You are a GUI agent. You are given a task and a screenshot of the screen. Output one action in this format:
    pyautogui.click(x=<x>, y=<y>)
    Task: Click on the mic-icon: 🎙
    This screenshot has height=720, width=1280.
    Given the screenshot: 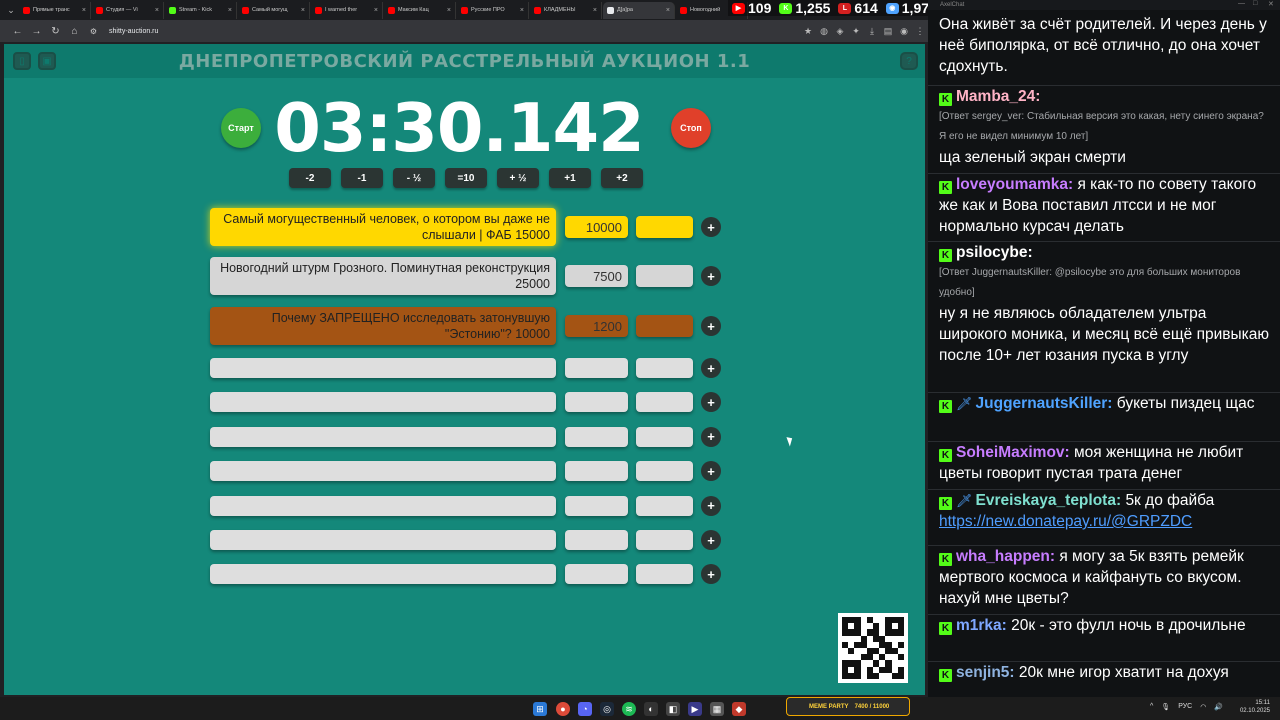 What is the action you would take?
    pyautogui.click(x=1165, y=707)
    